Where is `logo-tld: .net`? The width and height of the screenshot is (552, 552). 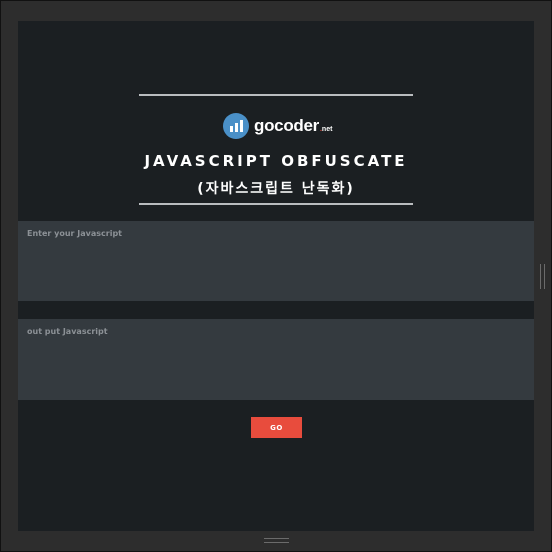
logo-tld: .net is located at coordinates (326, 129).